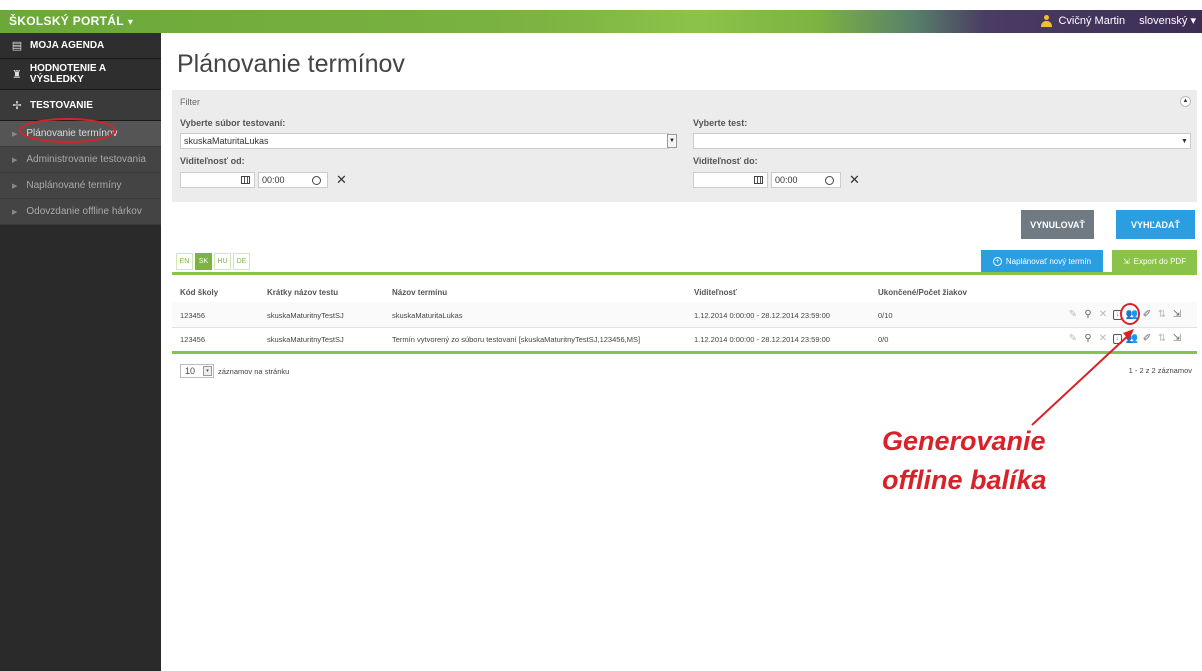  I want to click on sidebar-item-label: HODNOTENIE A VÝSLEDKY, so click(67, 74).